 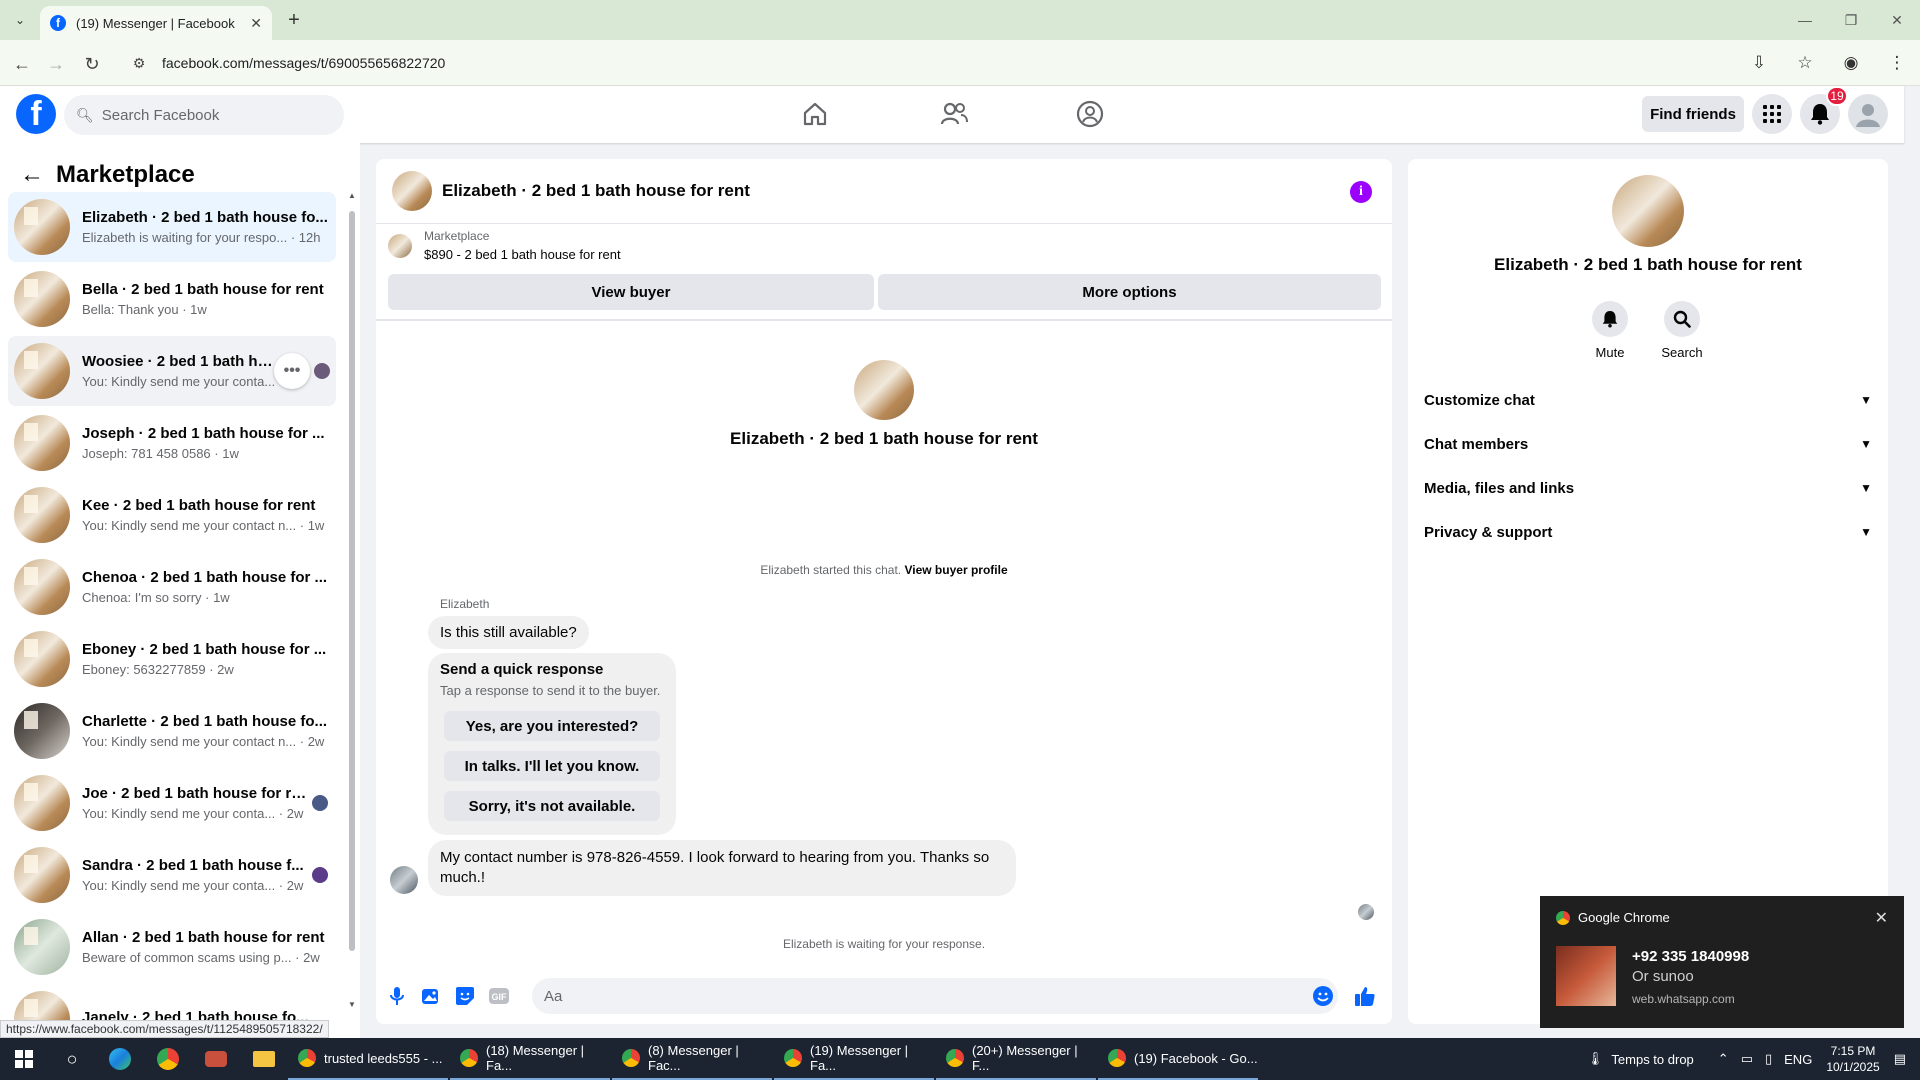 I want to click on message-input, so click(x=935, y=996).